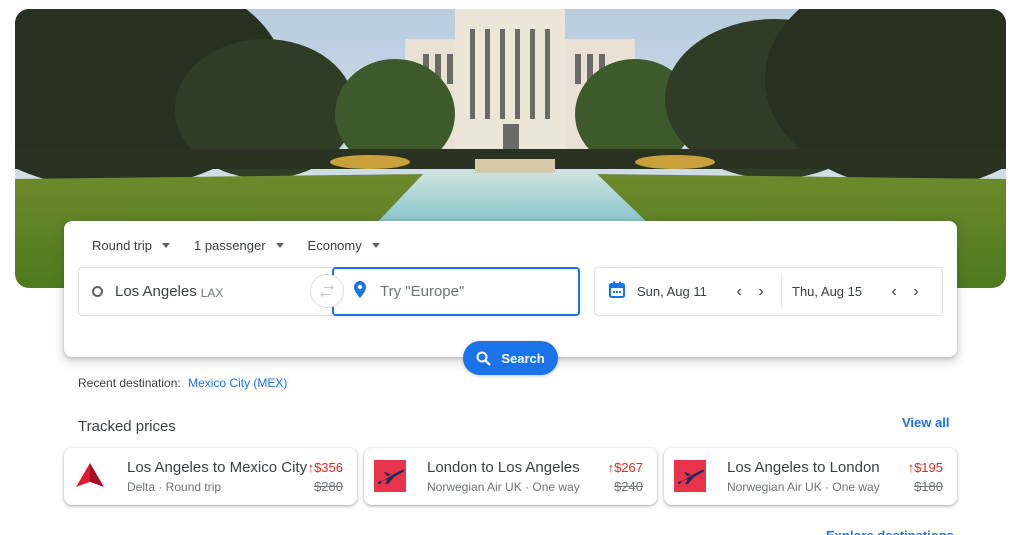  What do you see at coordinates (217, 467) in the screenshot?
I see `tracked-route: Los Angeles to Mexico City` at bounding box center [217, 467].